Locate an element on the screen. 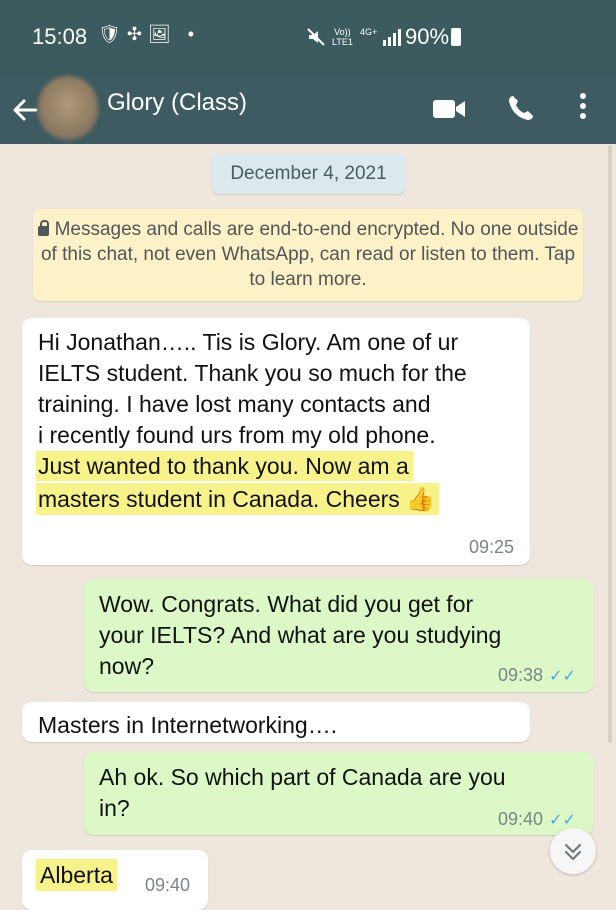 Image resolution: width=616 pixels, height=910 pixels. lock-icon is located at coordinates (43, 228).